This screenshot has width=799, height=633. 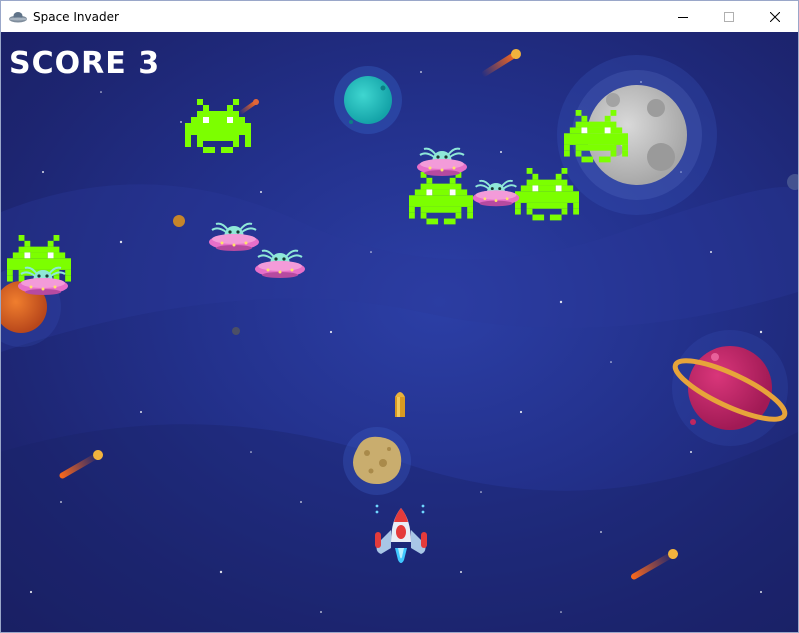 What do you see at coordinates (501, 63) in the screenshot?
I see `comet-top` at bounding box center [501, 63].